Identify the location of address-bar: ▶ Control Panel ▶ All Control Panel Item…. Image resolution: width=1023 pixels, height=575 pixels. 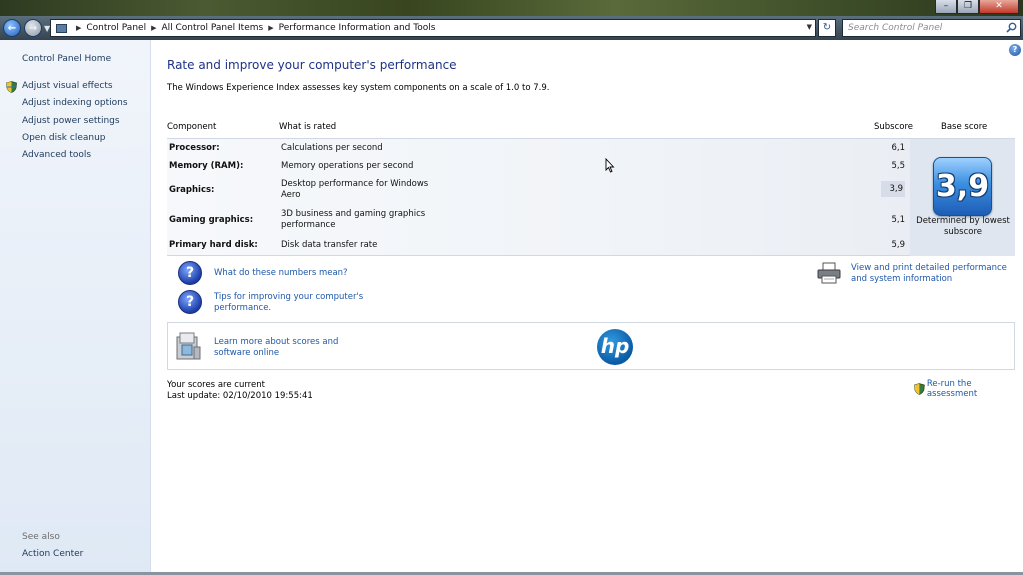
(433, 28).